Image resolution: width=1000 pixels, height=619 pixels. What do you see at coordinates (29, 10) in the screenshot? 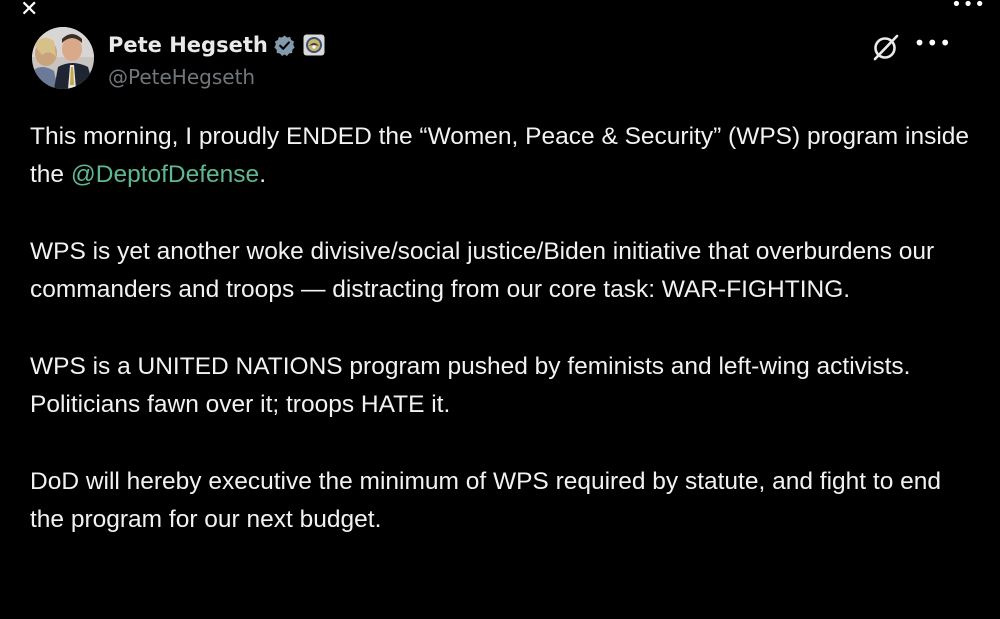
I see `close-icon: ✕` at bounding box center [29, 10].